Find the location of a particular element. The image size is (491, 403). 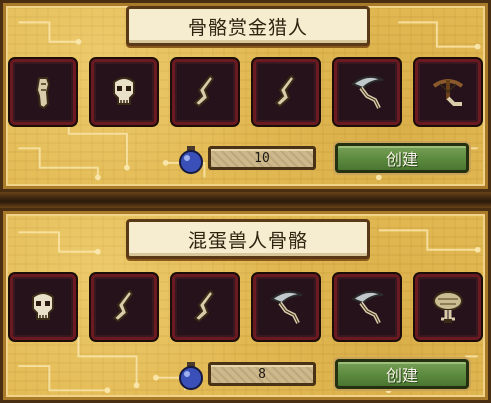

cost-display: 8 is located at coordinates (262, 374).